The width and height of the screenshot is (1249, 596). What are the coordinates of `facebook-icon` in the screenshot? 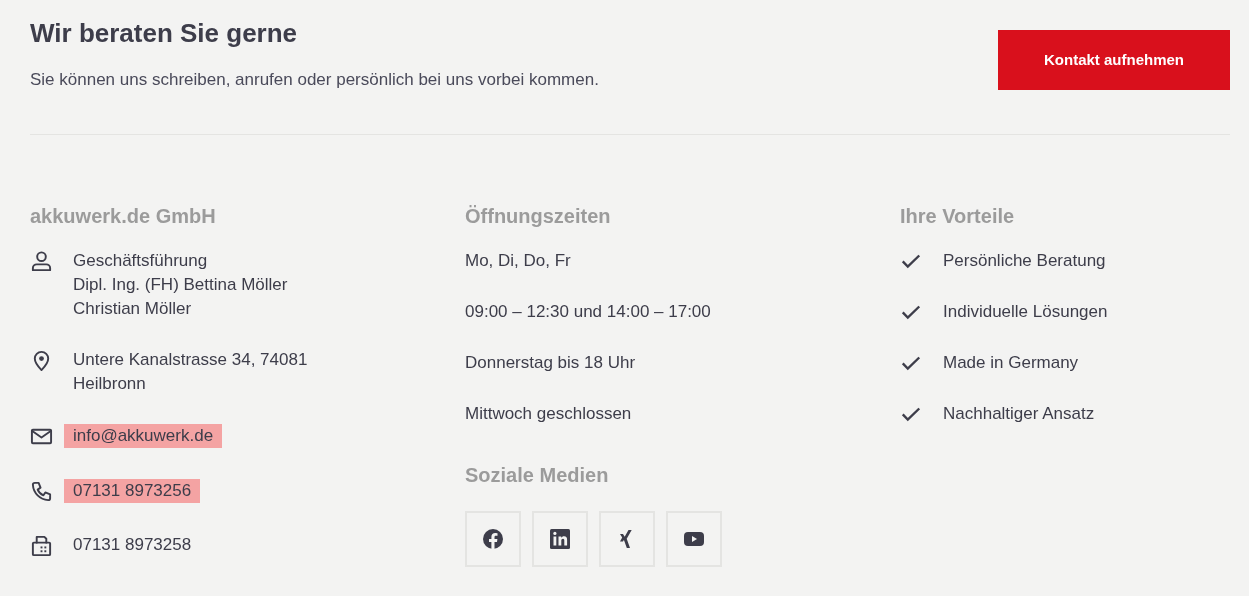 It's located at (493, 539).